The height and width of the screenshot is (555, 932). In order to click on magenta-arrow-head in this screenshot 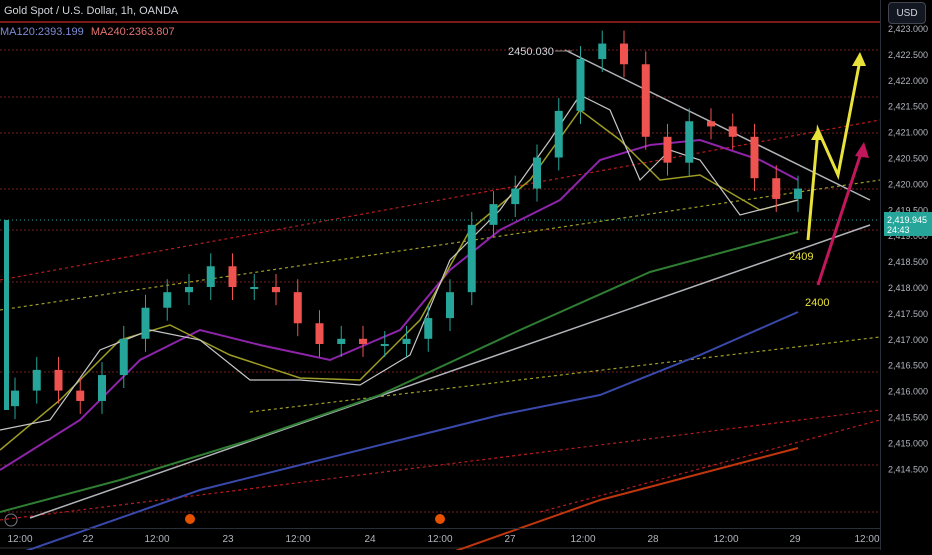, I will do `click(862, 150)`.